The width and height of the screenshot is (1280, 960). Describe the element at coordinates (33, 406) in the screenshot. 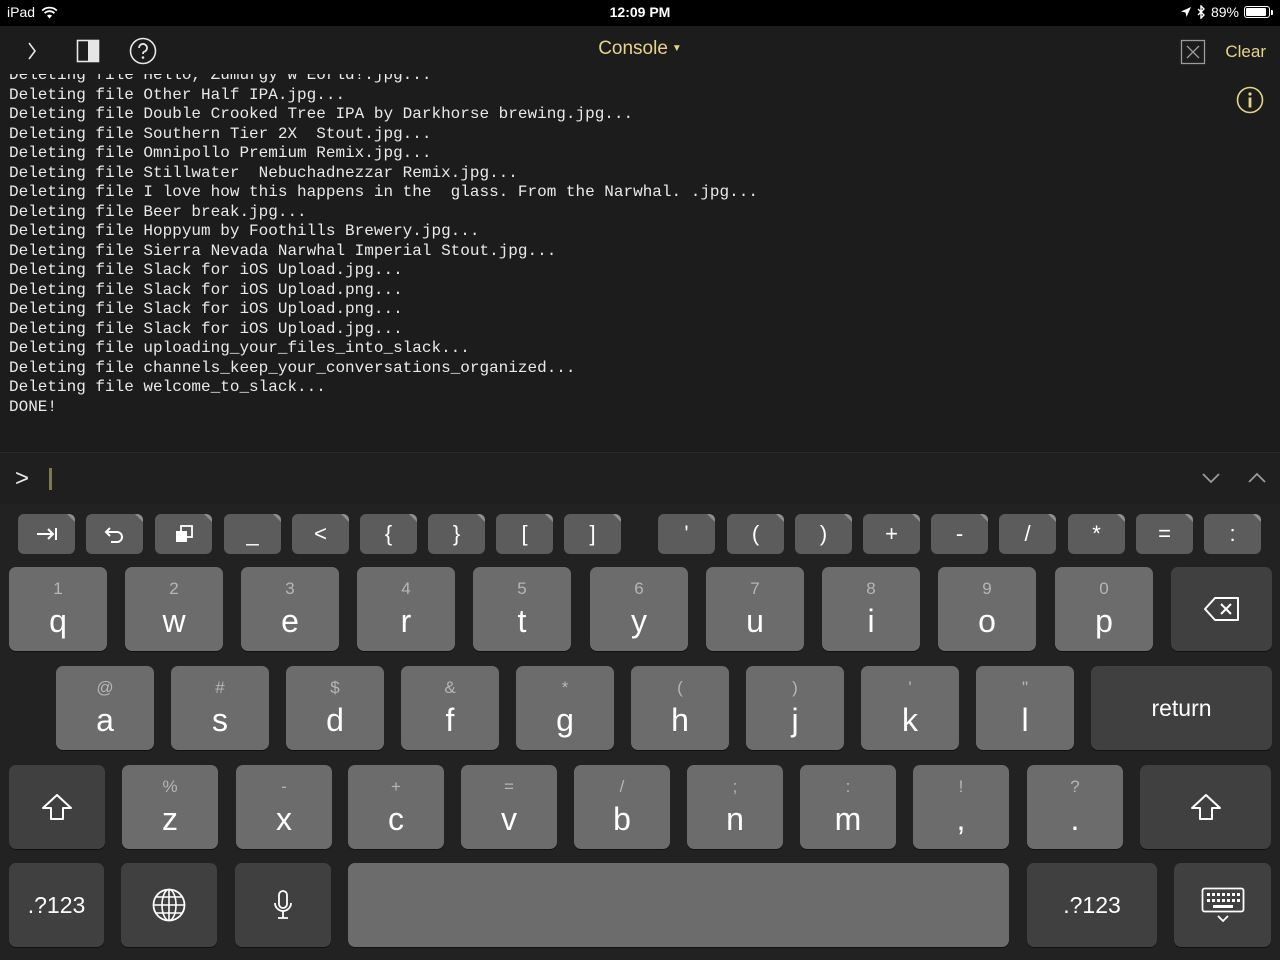

I see `console-line: DONE!` at that location.